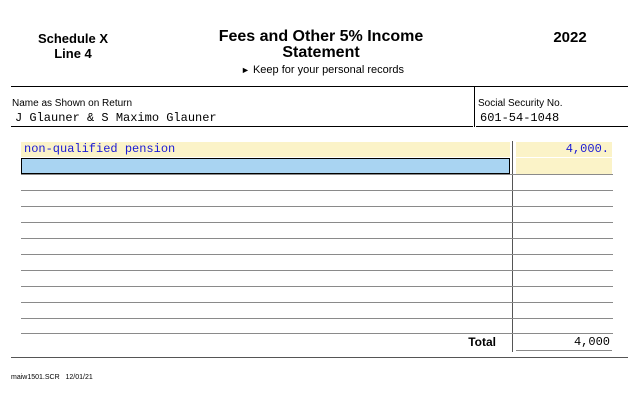  Describe the element at coordinates (482, 342) in the screenshot. I see `total-label: Total` at that location.